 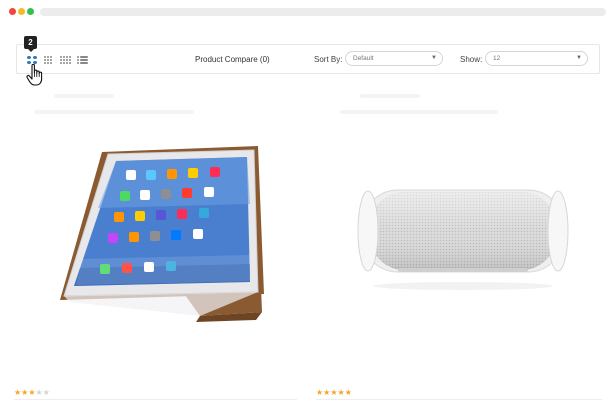 What do you see at coordinates (42, 392) in the screenshot?
I see `star-empty-icon: ★★` at bounding box center [42, 392].